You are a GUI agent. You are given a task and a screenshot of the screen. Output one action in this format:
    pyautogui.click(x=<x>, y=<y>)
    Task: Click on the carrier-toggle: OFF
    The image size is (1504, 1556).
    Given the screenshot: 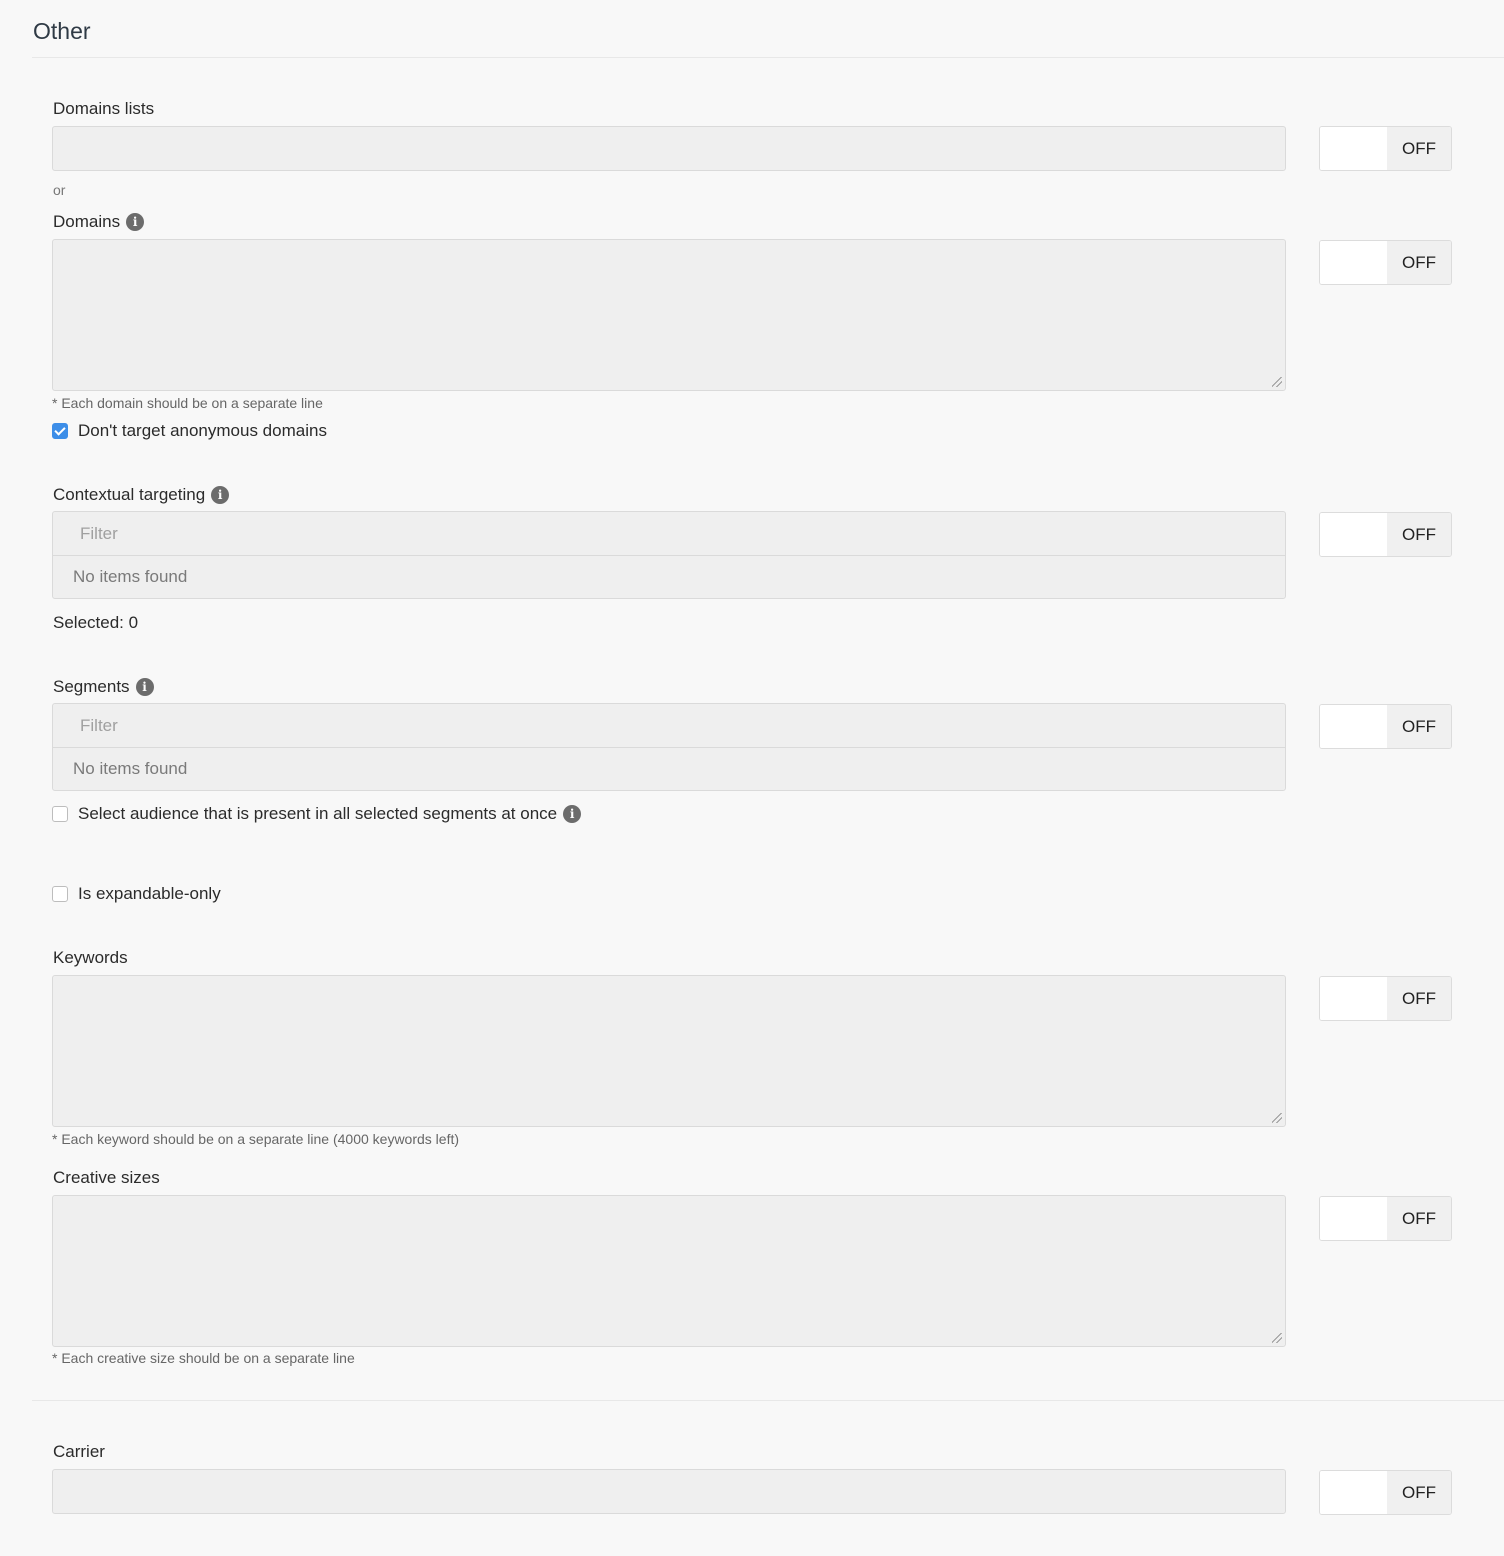 What is the action you would take?
    pyautogui.click(x=1385, y=1492)
    